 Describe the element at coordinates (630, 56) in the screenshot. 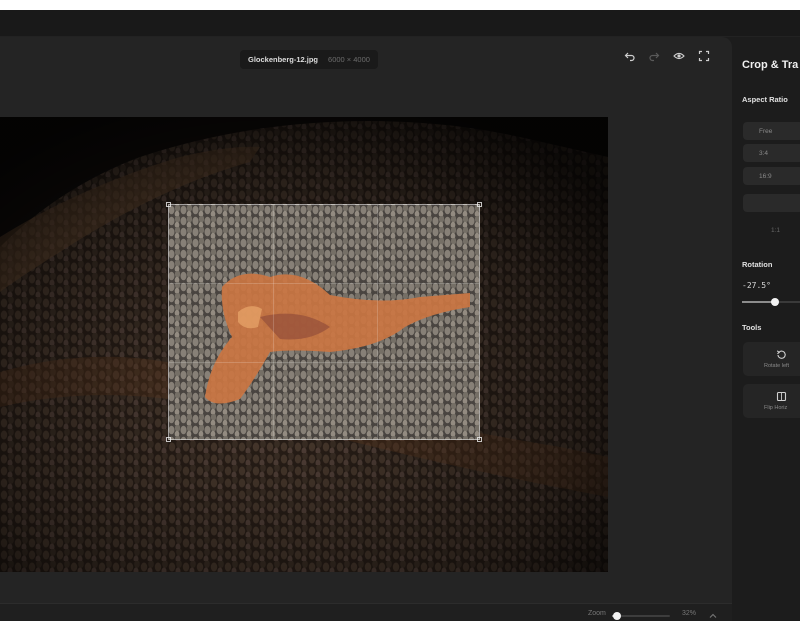

I see `undo-icon` at that location.